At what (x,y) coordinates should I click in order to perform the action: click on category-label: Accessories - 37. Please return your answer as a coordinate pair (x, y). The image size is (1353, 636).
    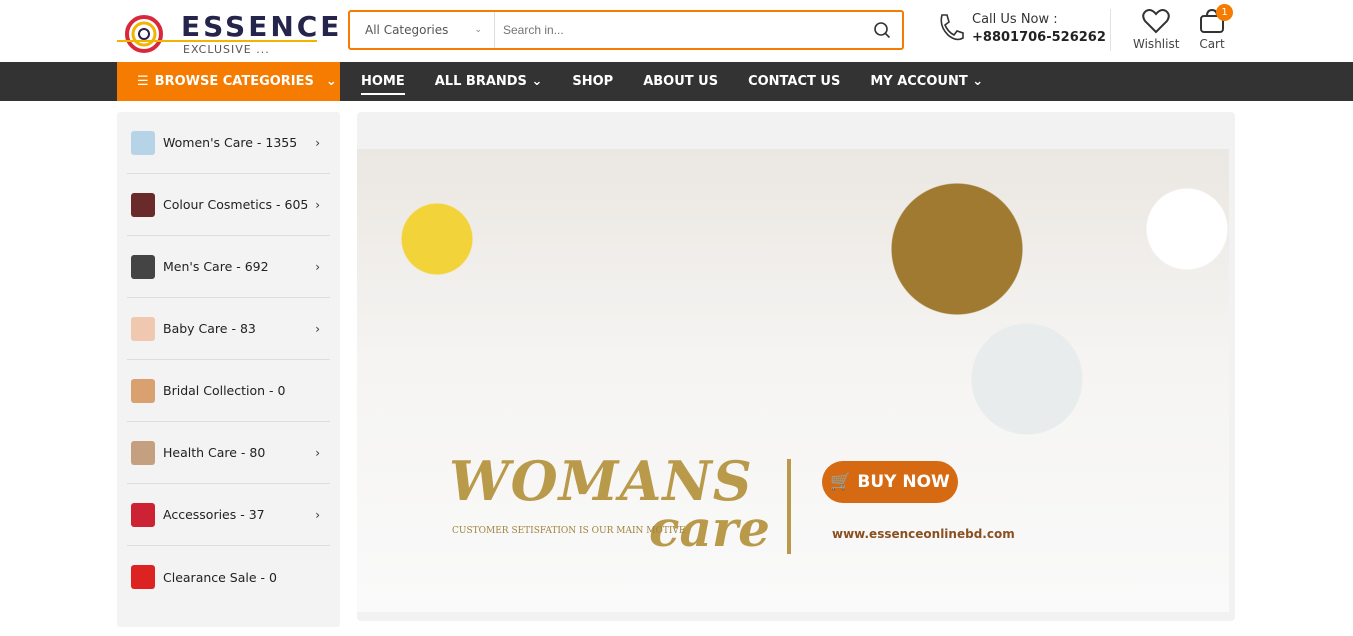
    Looking at the image, I should click on (214, 514).